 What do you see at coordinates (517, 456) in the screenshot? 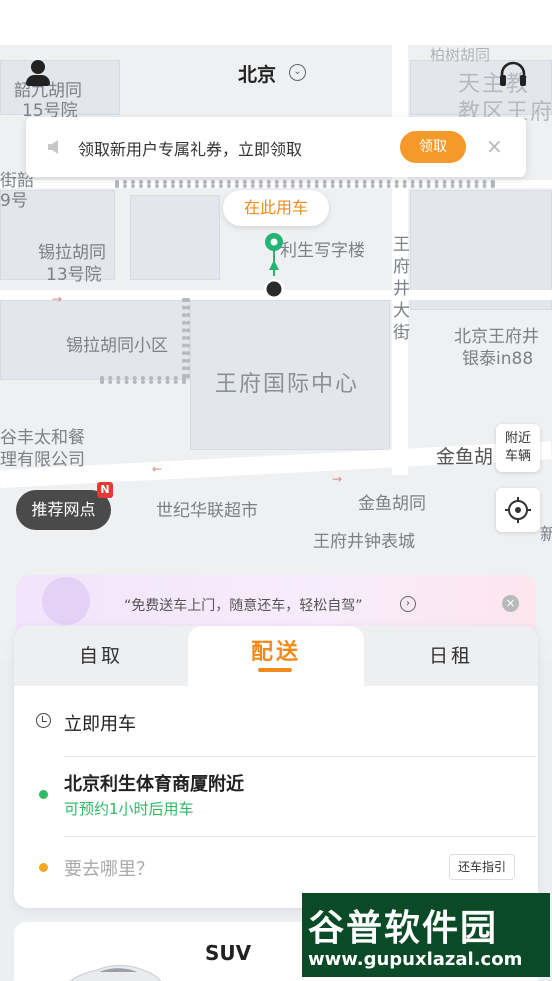
I see `nearby-label-2: 车辆` at bounding box center [517, 456].